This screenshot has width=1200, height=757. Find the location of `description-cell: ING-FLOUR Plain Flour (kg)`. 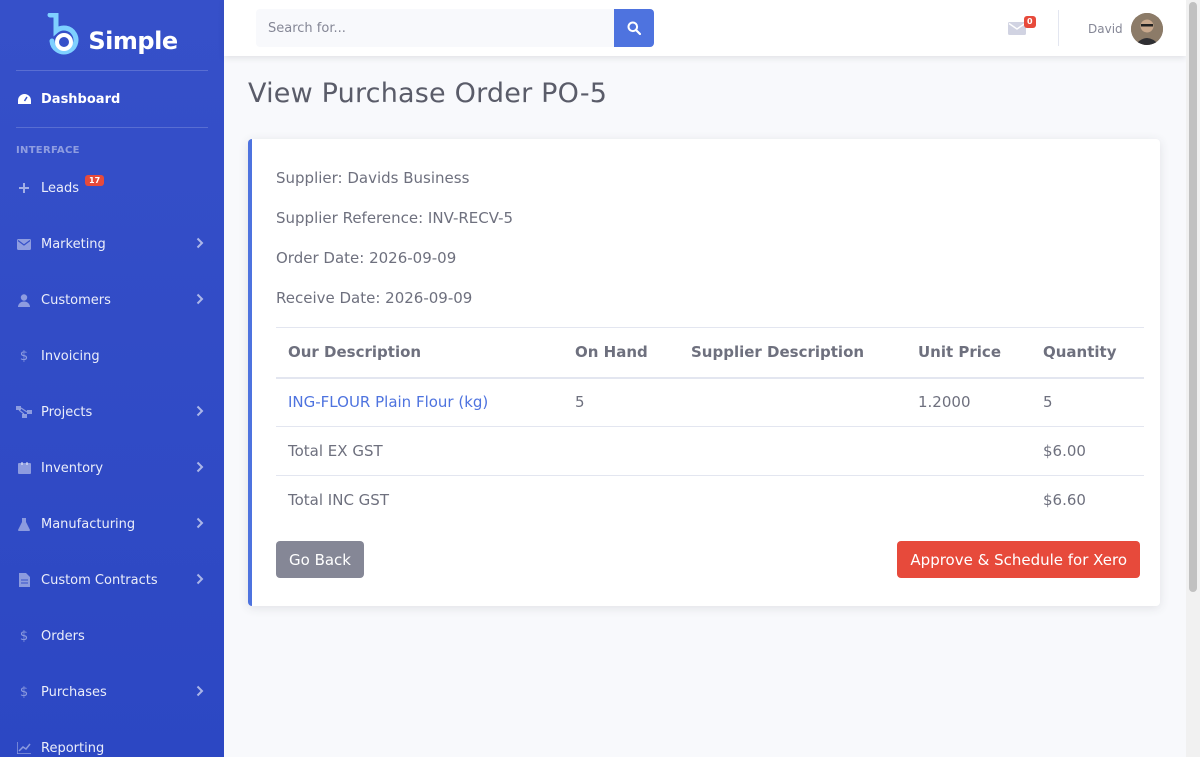

description-cell: ING-FLOUR Plain Flour (kg) is located at coordinates (419, 402).